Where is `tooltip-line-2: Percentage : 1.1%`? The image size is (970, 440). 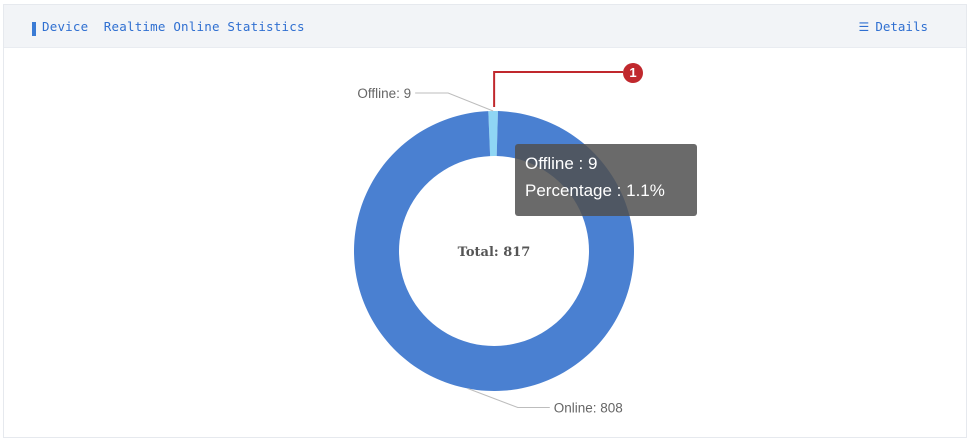
tooltip-line-2: Percentage : 1.1% is located at coordinates (595, 190).